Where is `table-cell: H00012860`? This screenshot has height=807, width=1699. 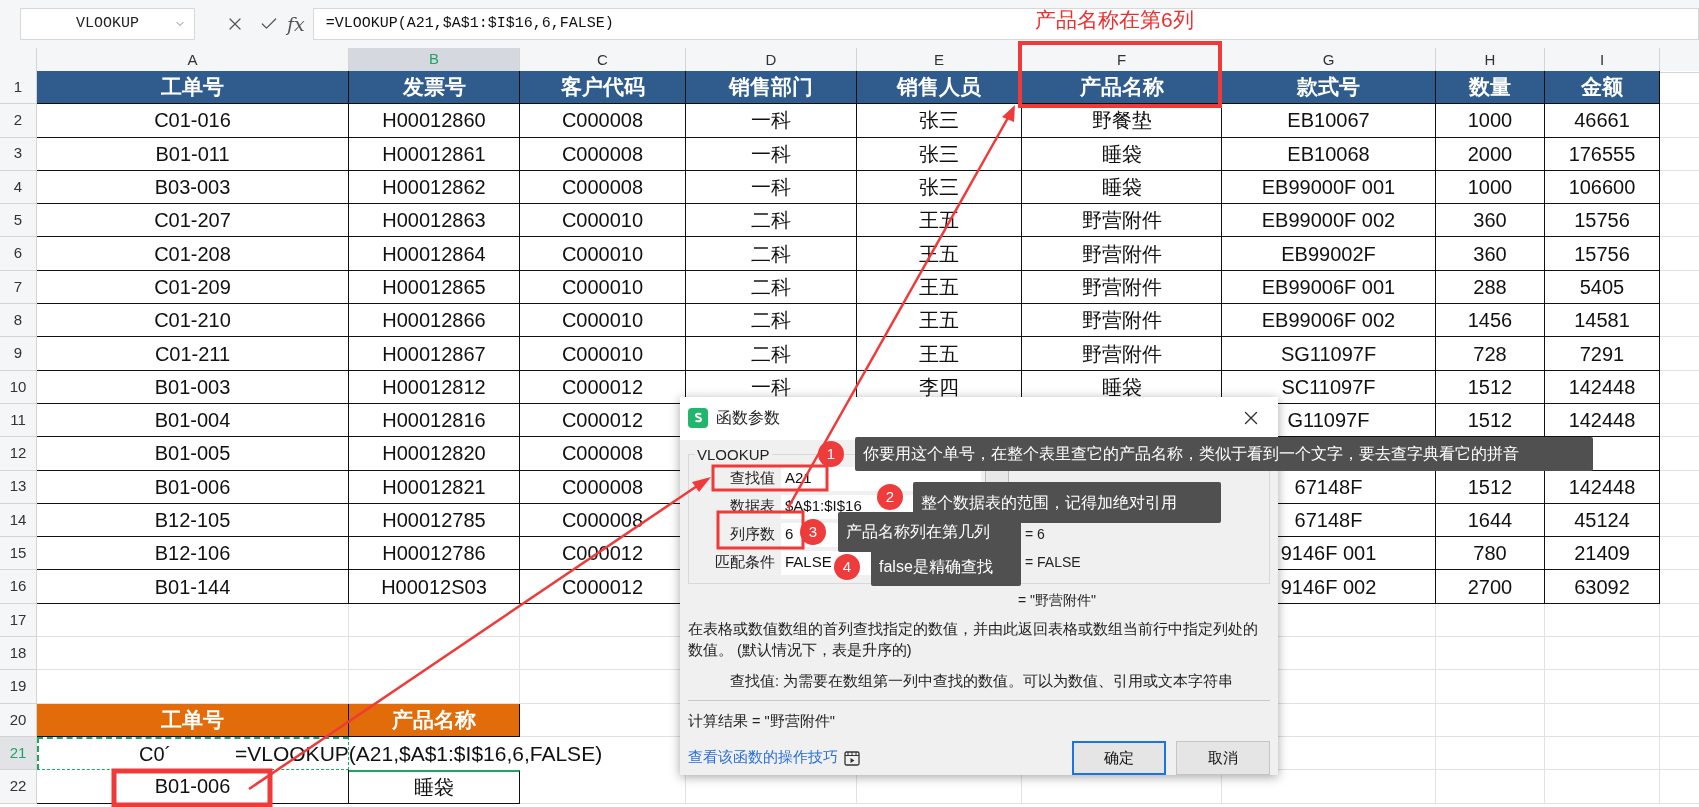 table-cell: H00012860 is located at coordinates (434, 121).